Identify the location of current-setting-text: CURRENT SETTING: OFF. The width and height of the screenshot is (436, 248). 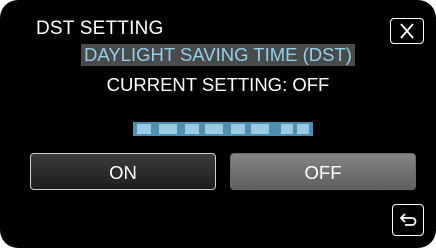
(218, 84).